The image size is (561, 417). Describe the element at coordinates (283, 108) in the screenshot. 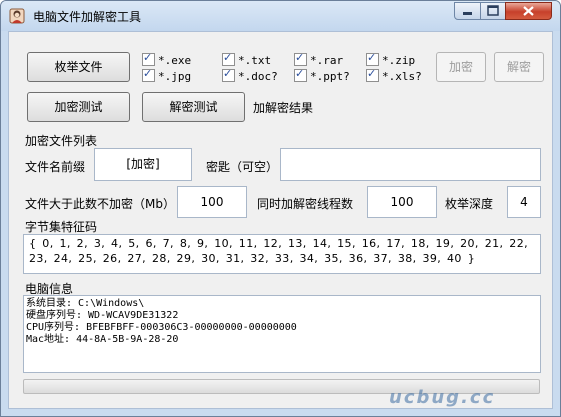

I see `result-label: 加解密结果` at that location.